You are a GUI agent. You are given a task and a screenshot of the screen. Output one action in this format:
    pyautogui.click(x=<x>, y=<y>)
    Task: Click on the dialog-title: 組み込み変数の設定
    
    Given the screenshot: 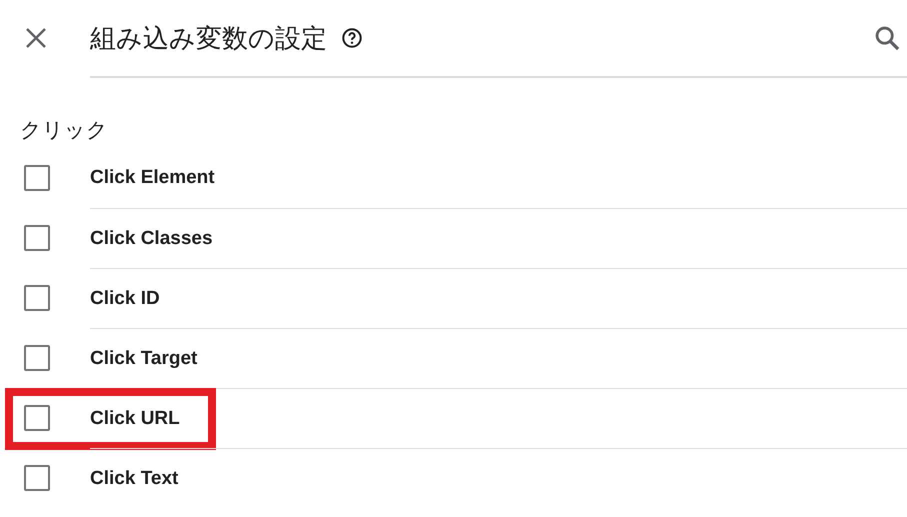 What is the action you would take?
    pyautogui.click(x=208, y=39)
    